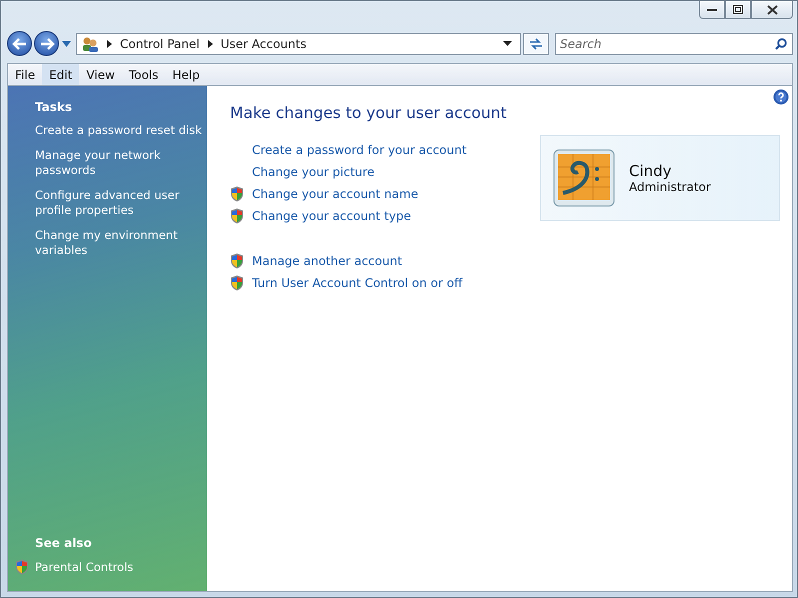 The height and width of the screenshot is (598, 798). I want to click on tasks-heading: Tasks, so click(54, 107).